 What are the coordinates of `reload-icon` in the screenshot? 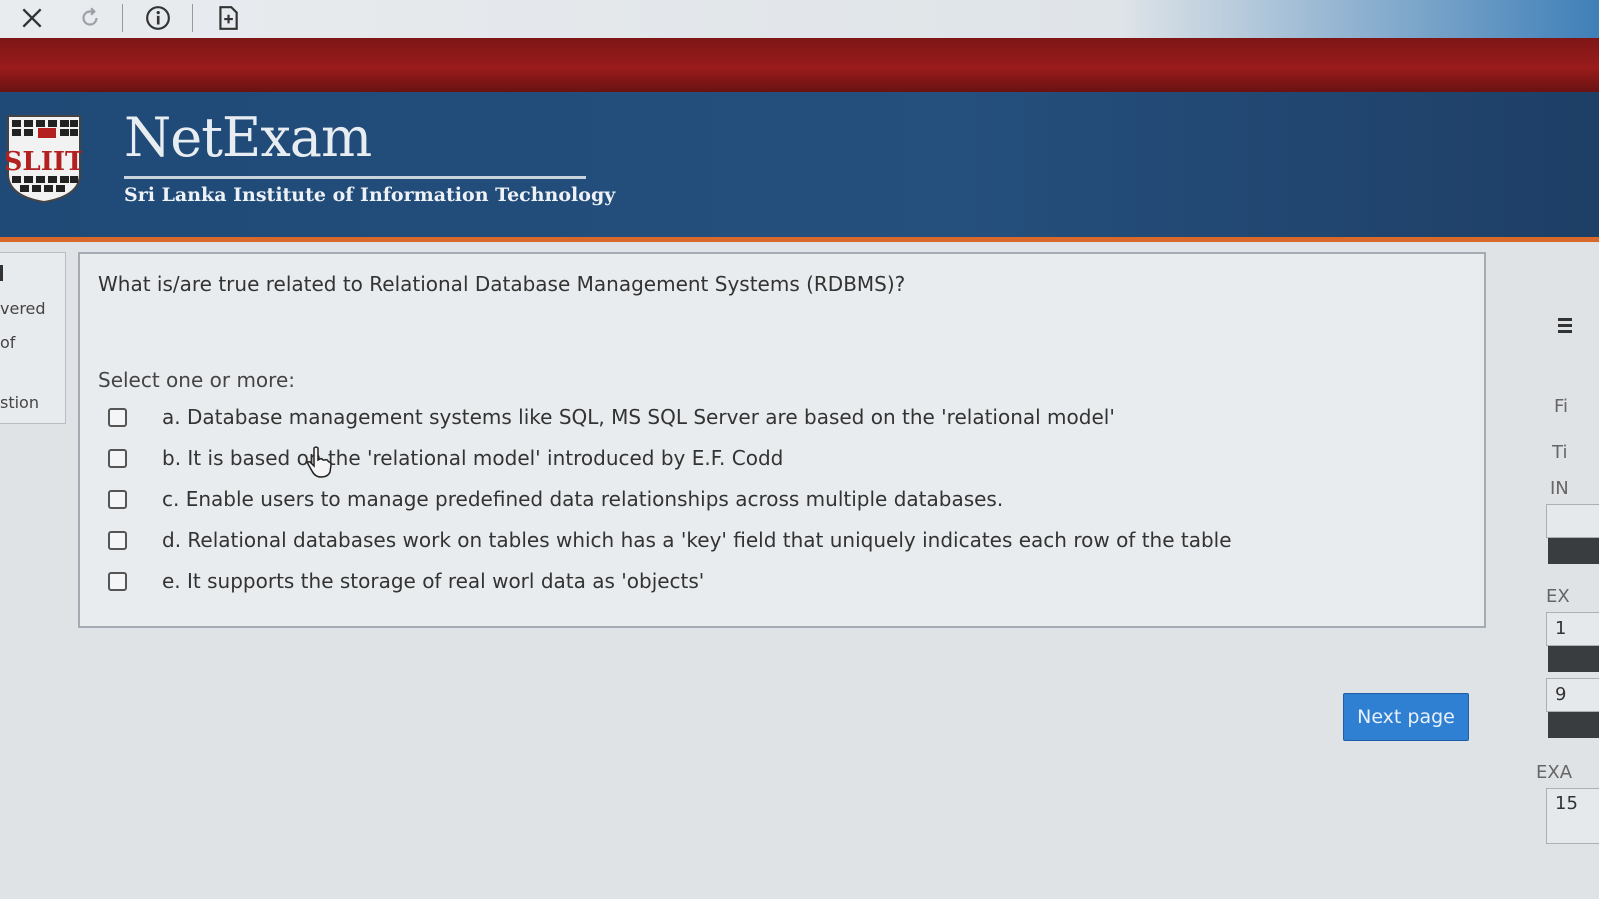 It's located at (90, 18).